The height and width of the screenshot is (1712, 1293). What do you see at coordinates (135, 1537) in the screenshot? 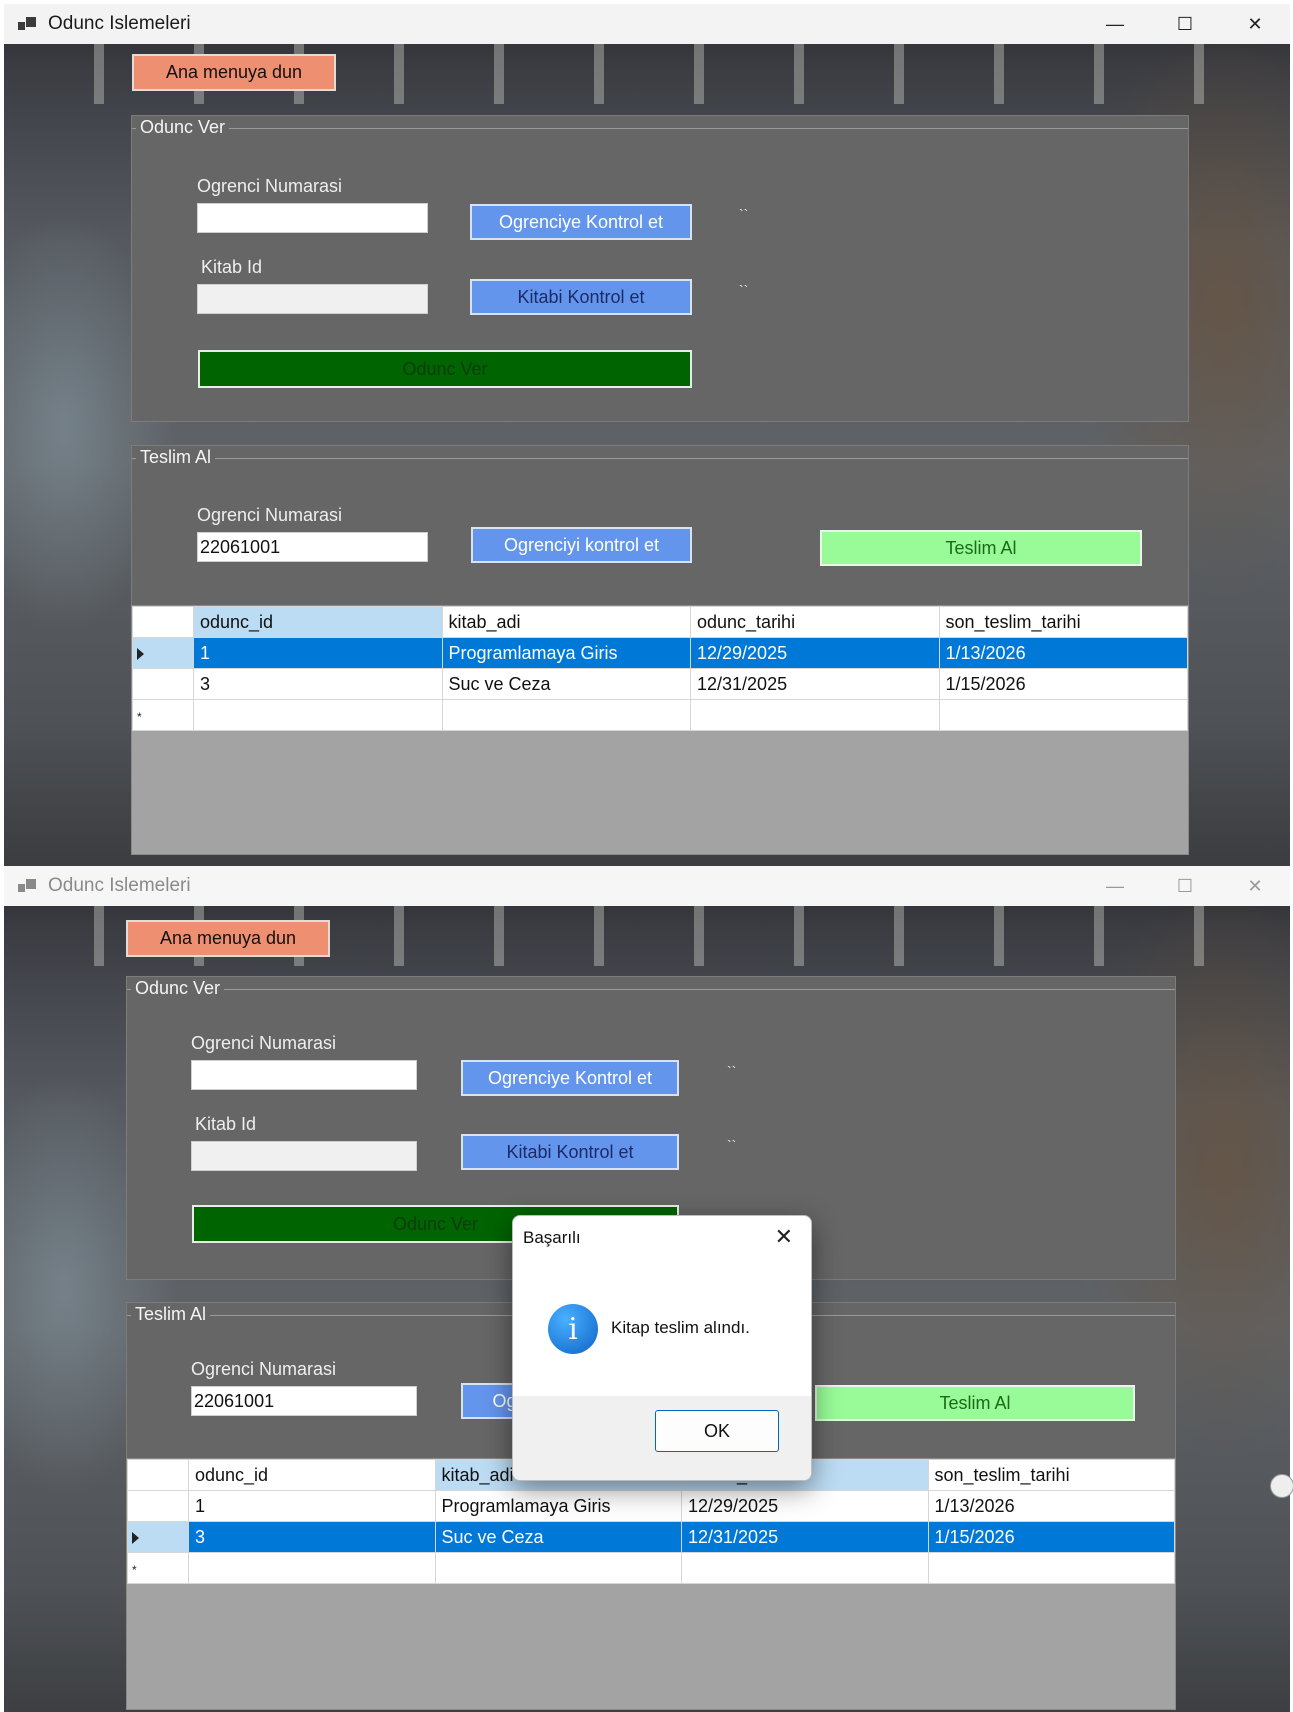
I see `current-row-arrow-icon` at bounding box center [135, 1537].